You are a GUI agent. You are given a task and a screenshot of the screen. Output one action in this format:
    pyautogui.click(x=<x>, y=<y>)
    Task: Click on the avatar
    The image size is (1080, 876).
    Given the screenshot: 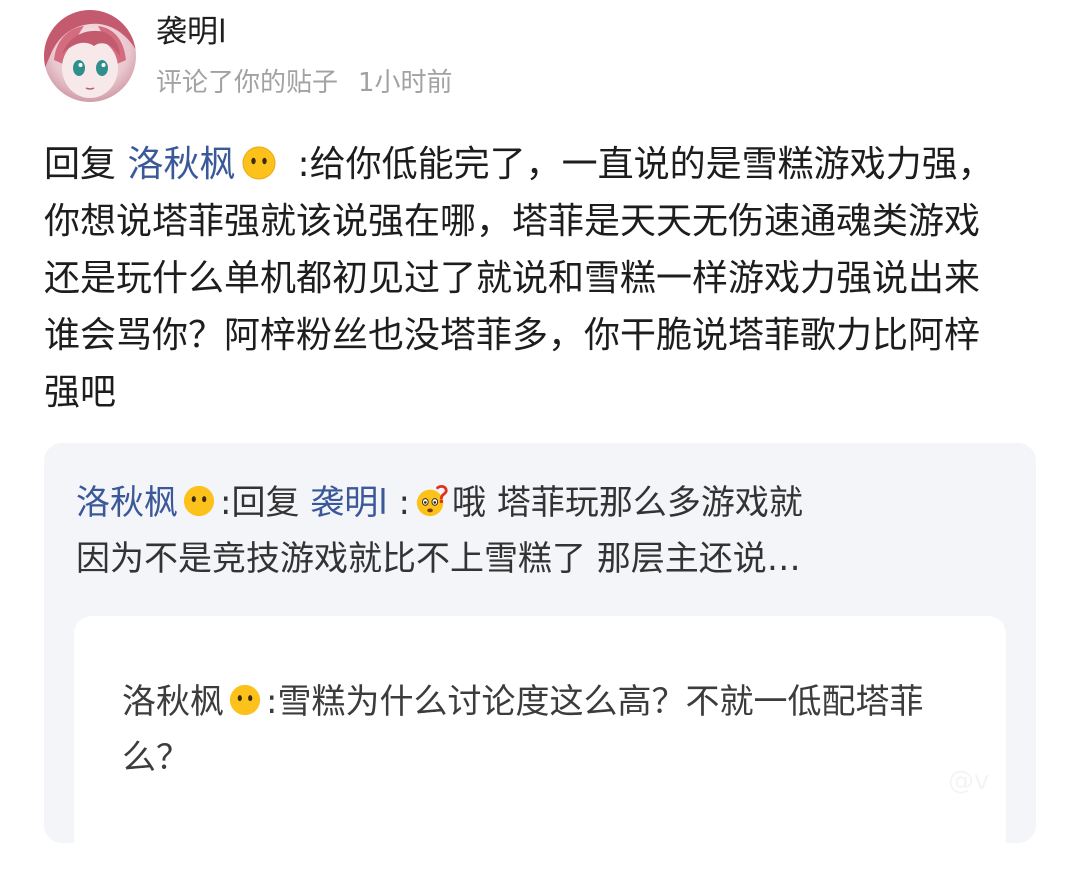 What is the action you would take?
    pyautogui.click(x=90, y=56)
    